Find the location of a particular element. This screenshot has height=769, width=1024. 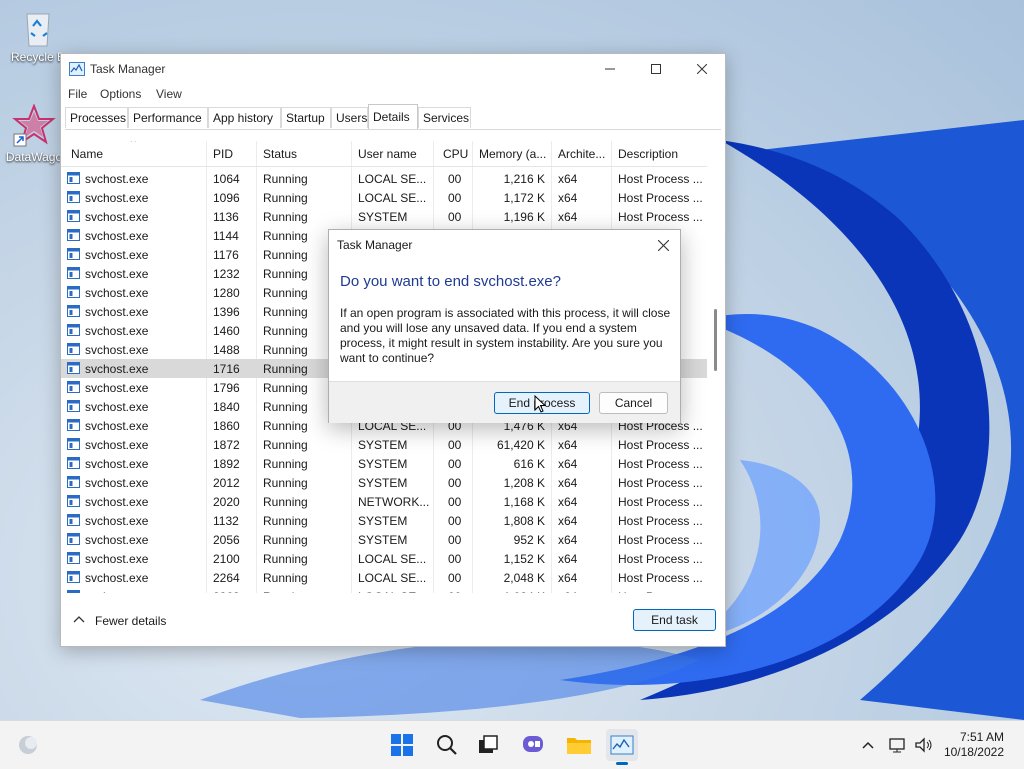

show-hidden-icons-chevron-icon is located at coordinates (868, 745).